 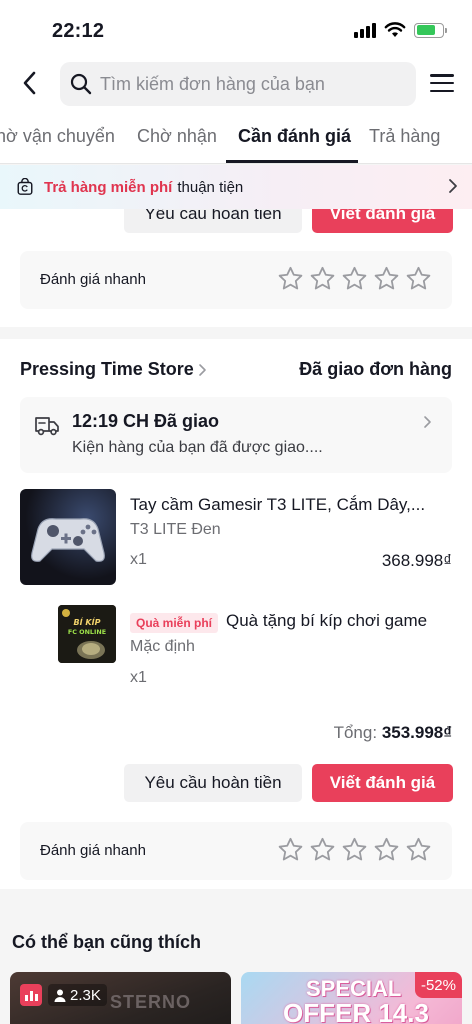 What do you see at coordinates (108, 187) in the screenshot?
I see `banner-highlight: Trả hàng miễn phí` at bounding box center [108, 187].